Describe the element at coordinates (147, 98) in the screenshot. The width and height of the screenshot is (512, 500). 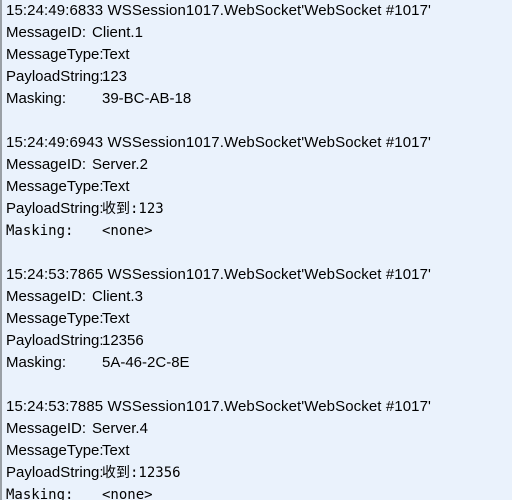
I see `field-value-masking: 39-BC-AB-18` at that location.